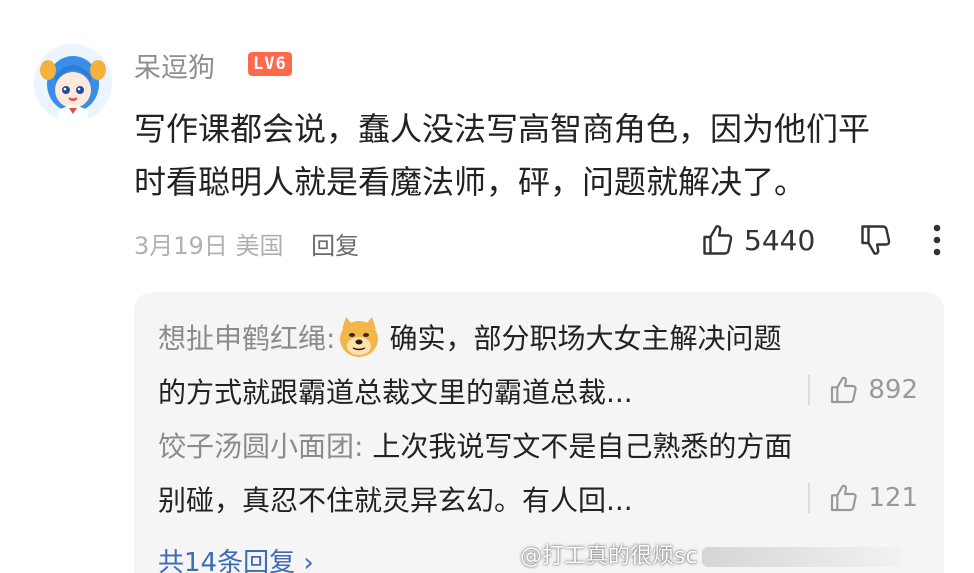 The width and height of the screenshot is (974, 573). What do you see at coordinates (335, 246) in the screenshot?
I see `reply-button: 回复` at bounding box center [335, 246].